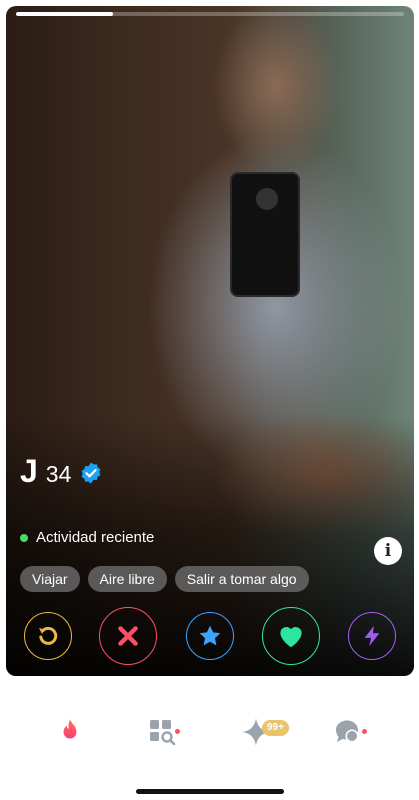 The image size is (419, 800). I want to click on interest-chip: Viajar, so click(50, 579).